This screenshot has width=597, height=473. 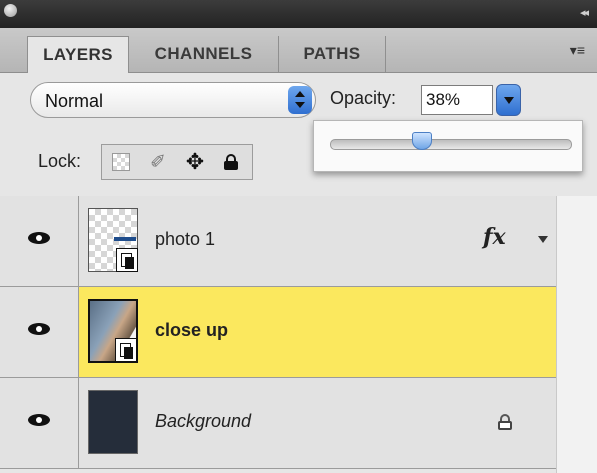 I want to click on blend-mode-select: Normal, so click(x=173, y=100).